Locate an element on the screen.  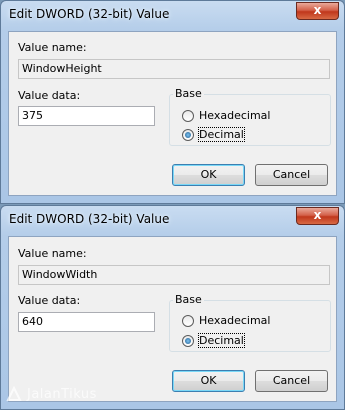
value-data-input: 640 is located at coordinates (86, 322).